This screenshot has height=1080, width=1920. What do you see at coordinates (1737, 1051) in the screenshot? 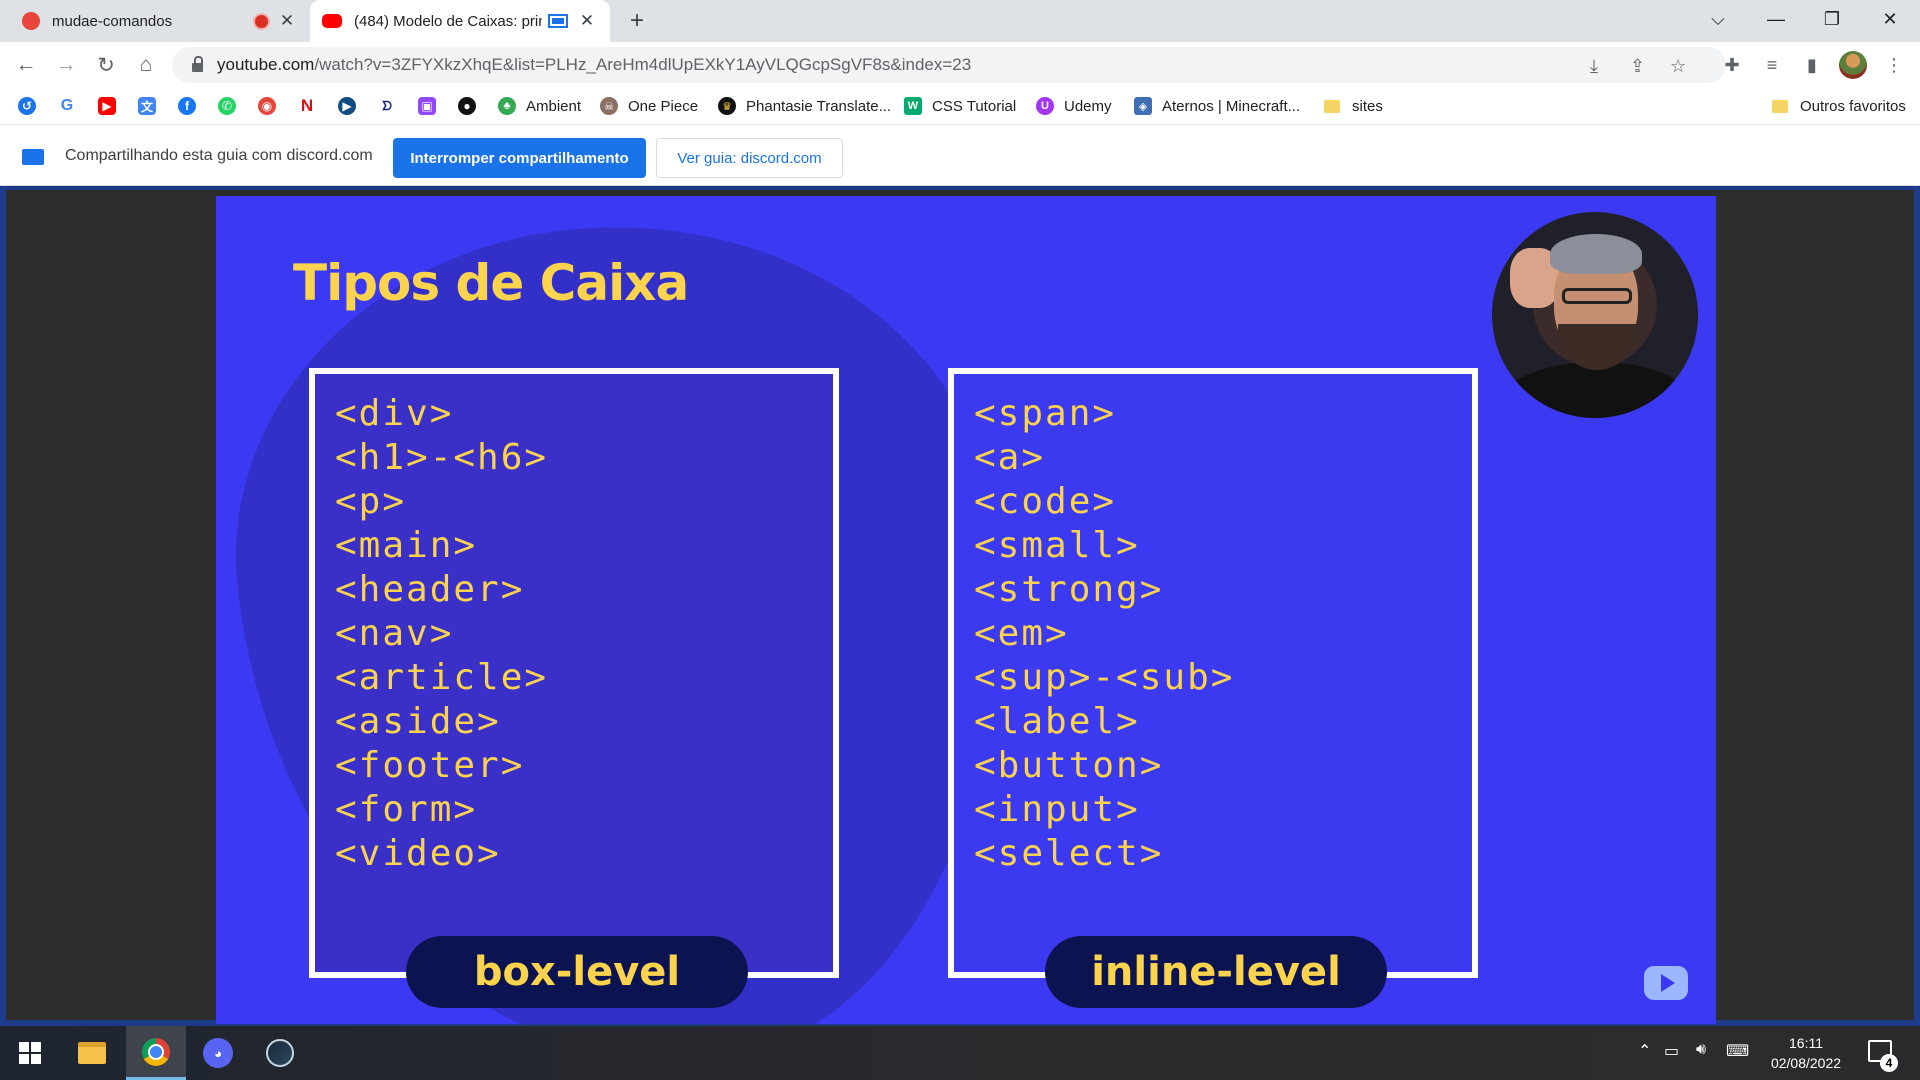
I see `keyboard-icon: ⌨` at bounding box center [1737, 1051].